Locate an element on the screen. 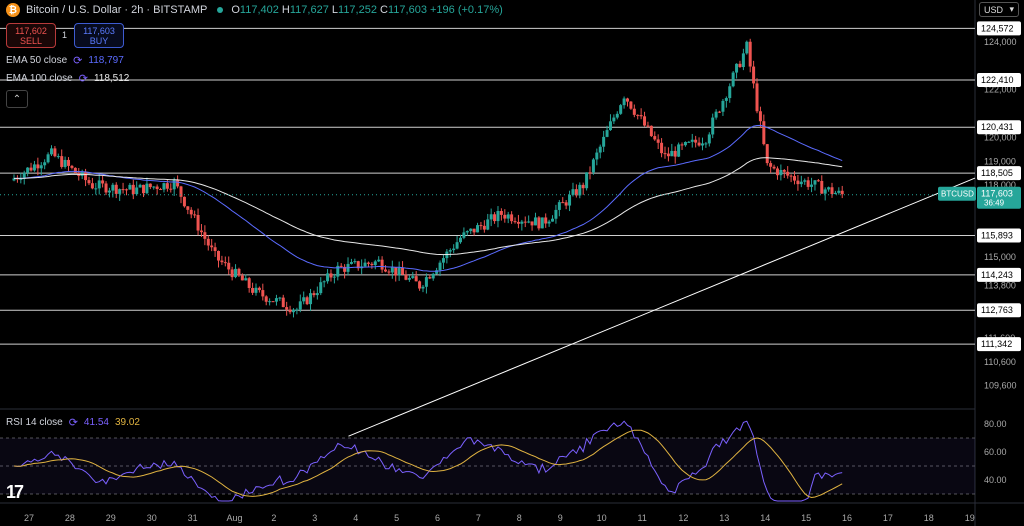 The width and height of the screenshot is (1024, 526). level-price-label: 124,572 is located at coordinates (997, 28).